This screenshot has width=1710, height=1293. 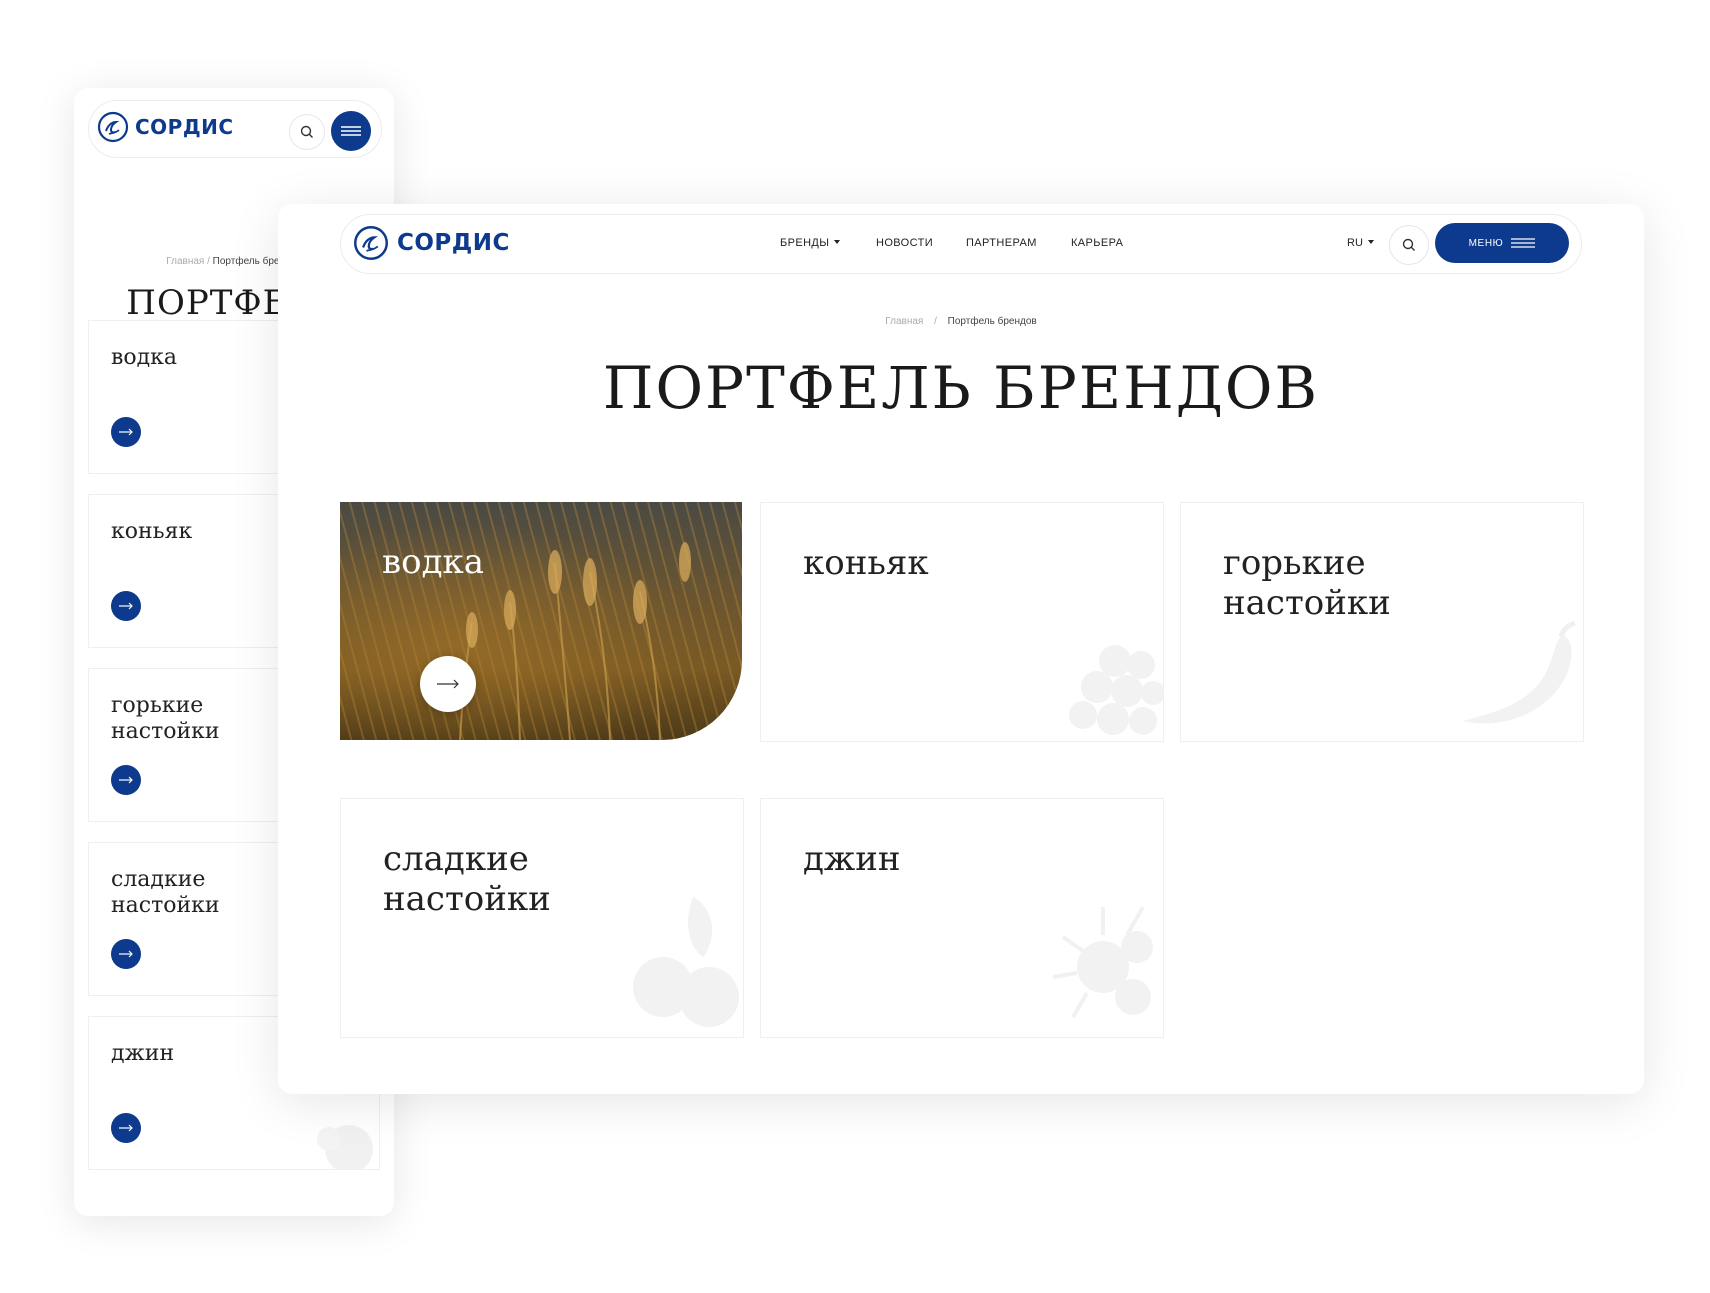 I want to click on brand-card-bitter: горькие настойки, so click(x=1382, y=622).